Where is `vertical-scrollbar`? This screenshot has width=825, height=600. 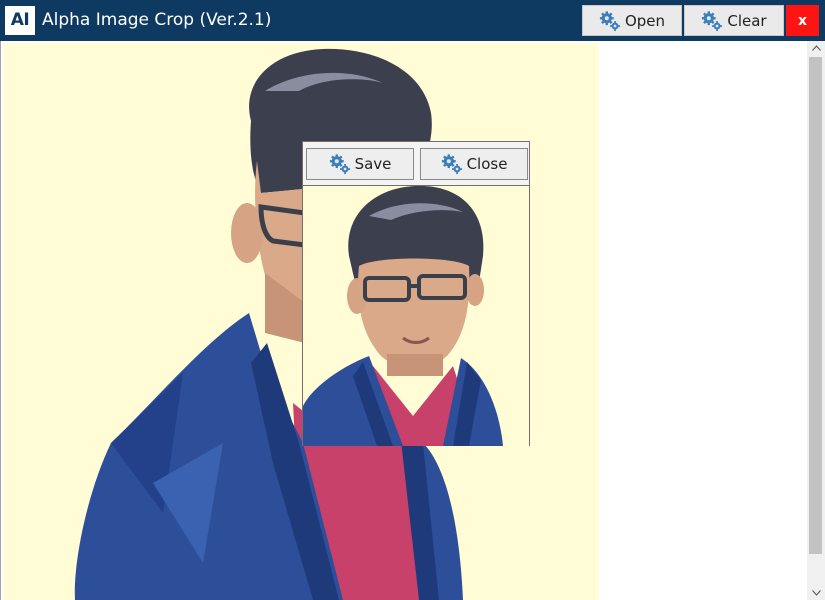
vertical-scrollbar is located at coordinates (816, 320).